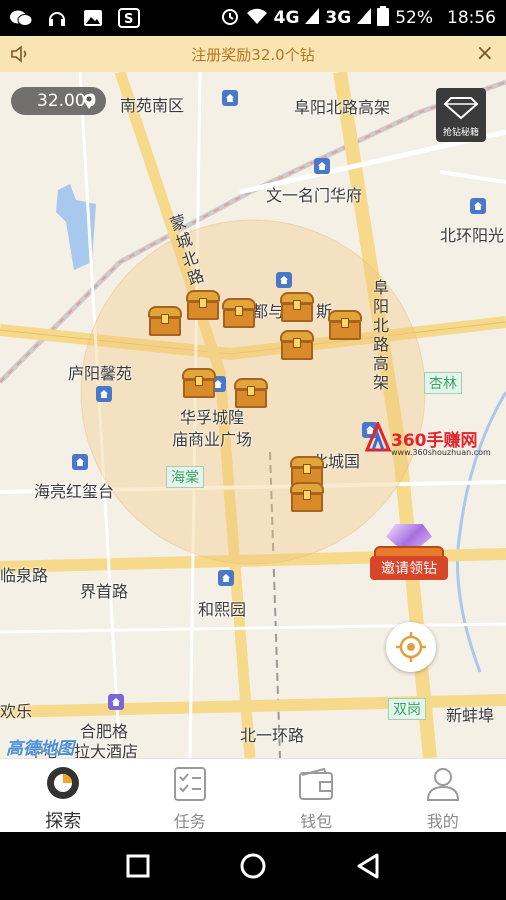 Image resolution: width=506 pixels, height=900 pixels. Describe the element at coordinates (230, 18) in the screenshot. I see `alarm-icon` at that location.